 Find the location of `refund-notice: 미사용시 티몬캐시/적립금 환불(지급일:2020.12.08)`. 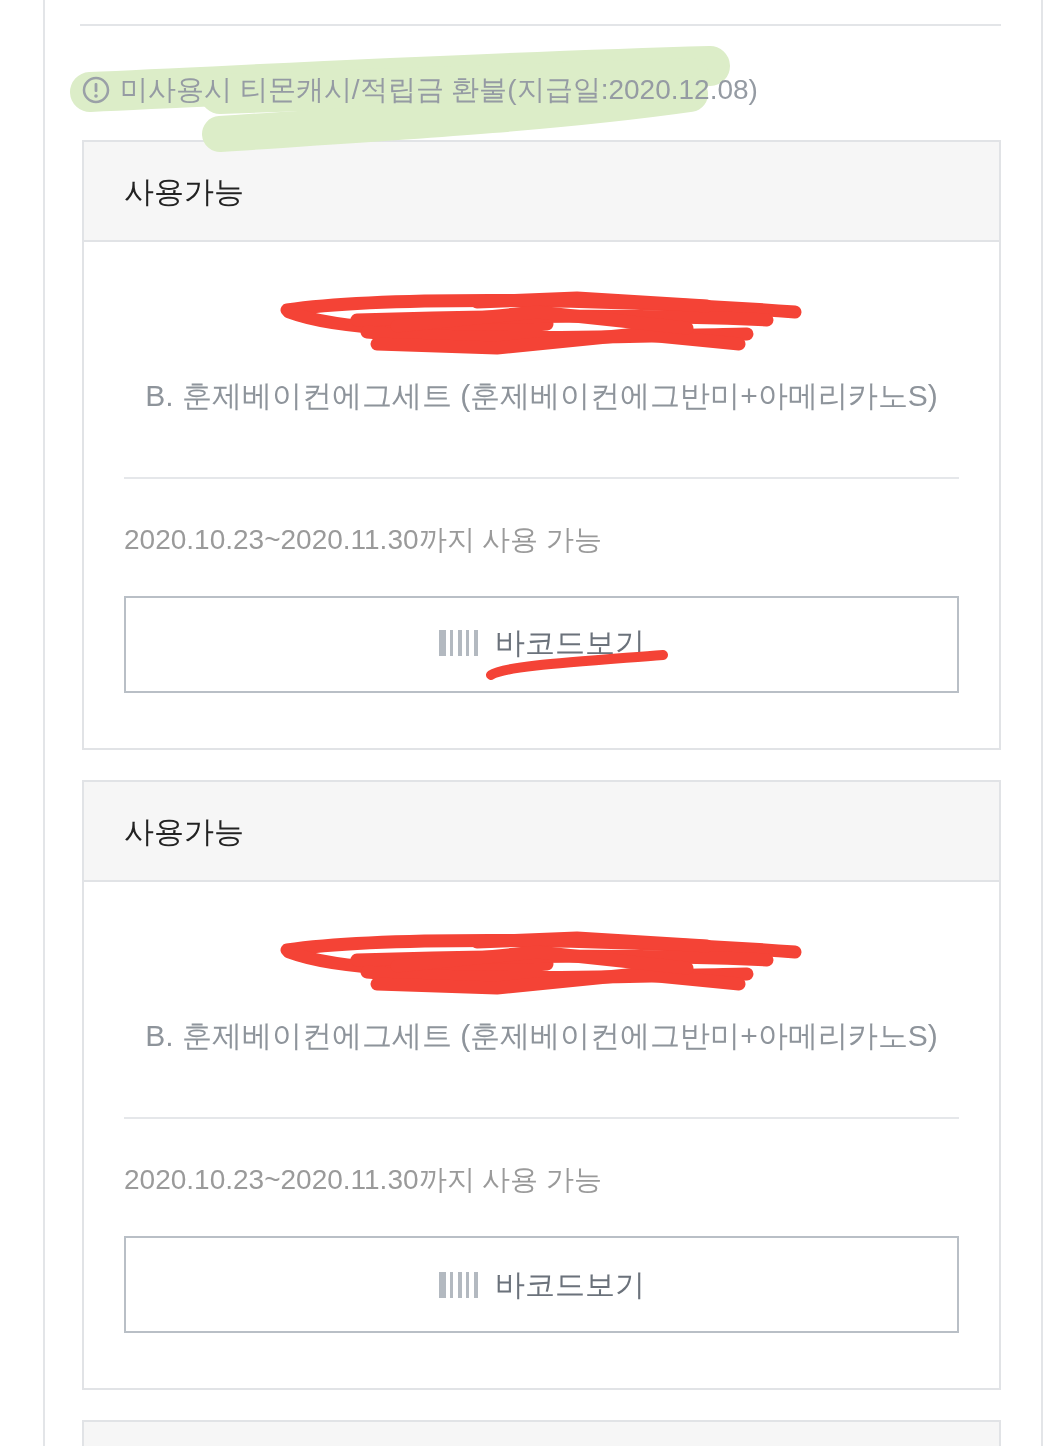

refund-notice: 미사용시 티몬캐시/적립금 환불(지급일:2020.12.08) is located at coordinates (439, 90).